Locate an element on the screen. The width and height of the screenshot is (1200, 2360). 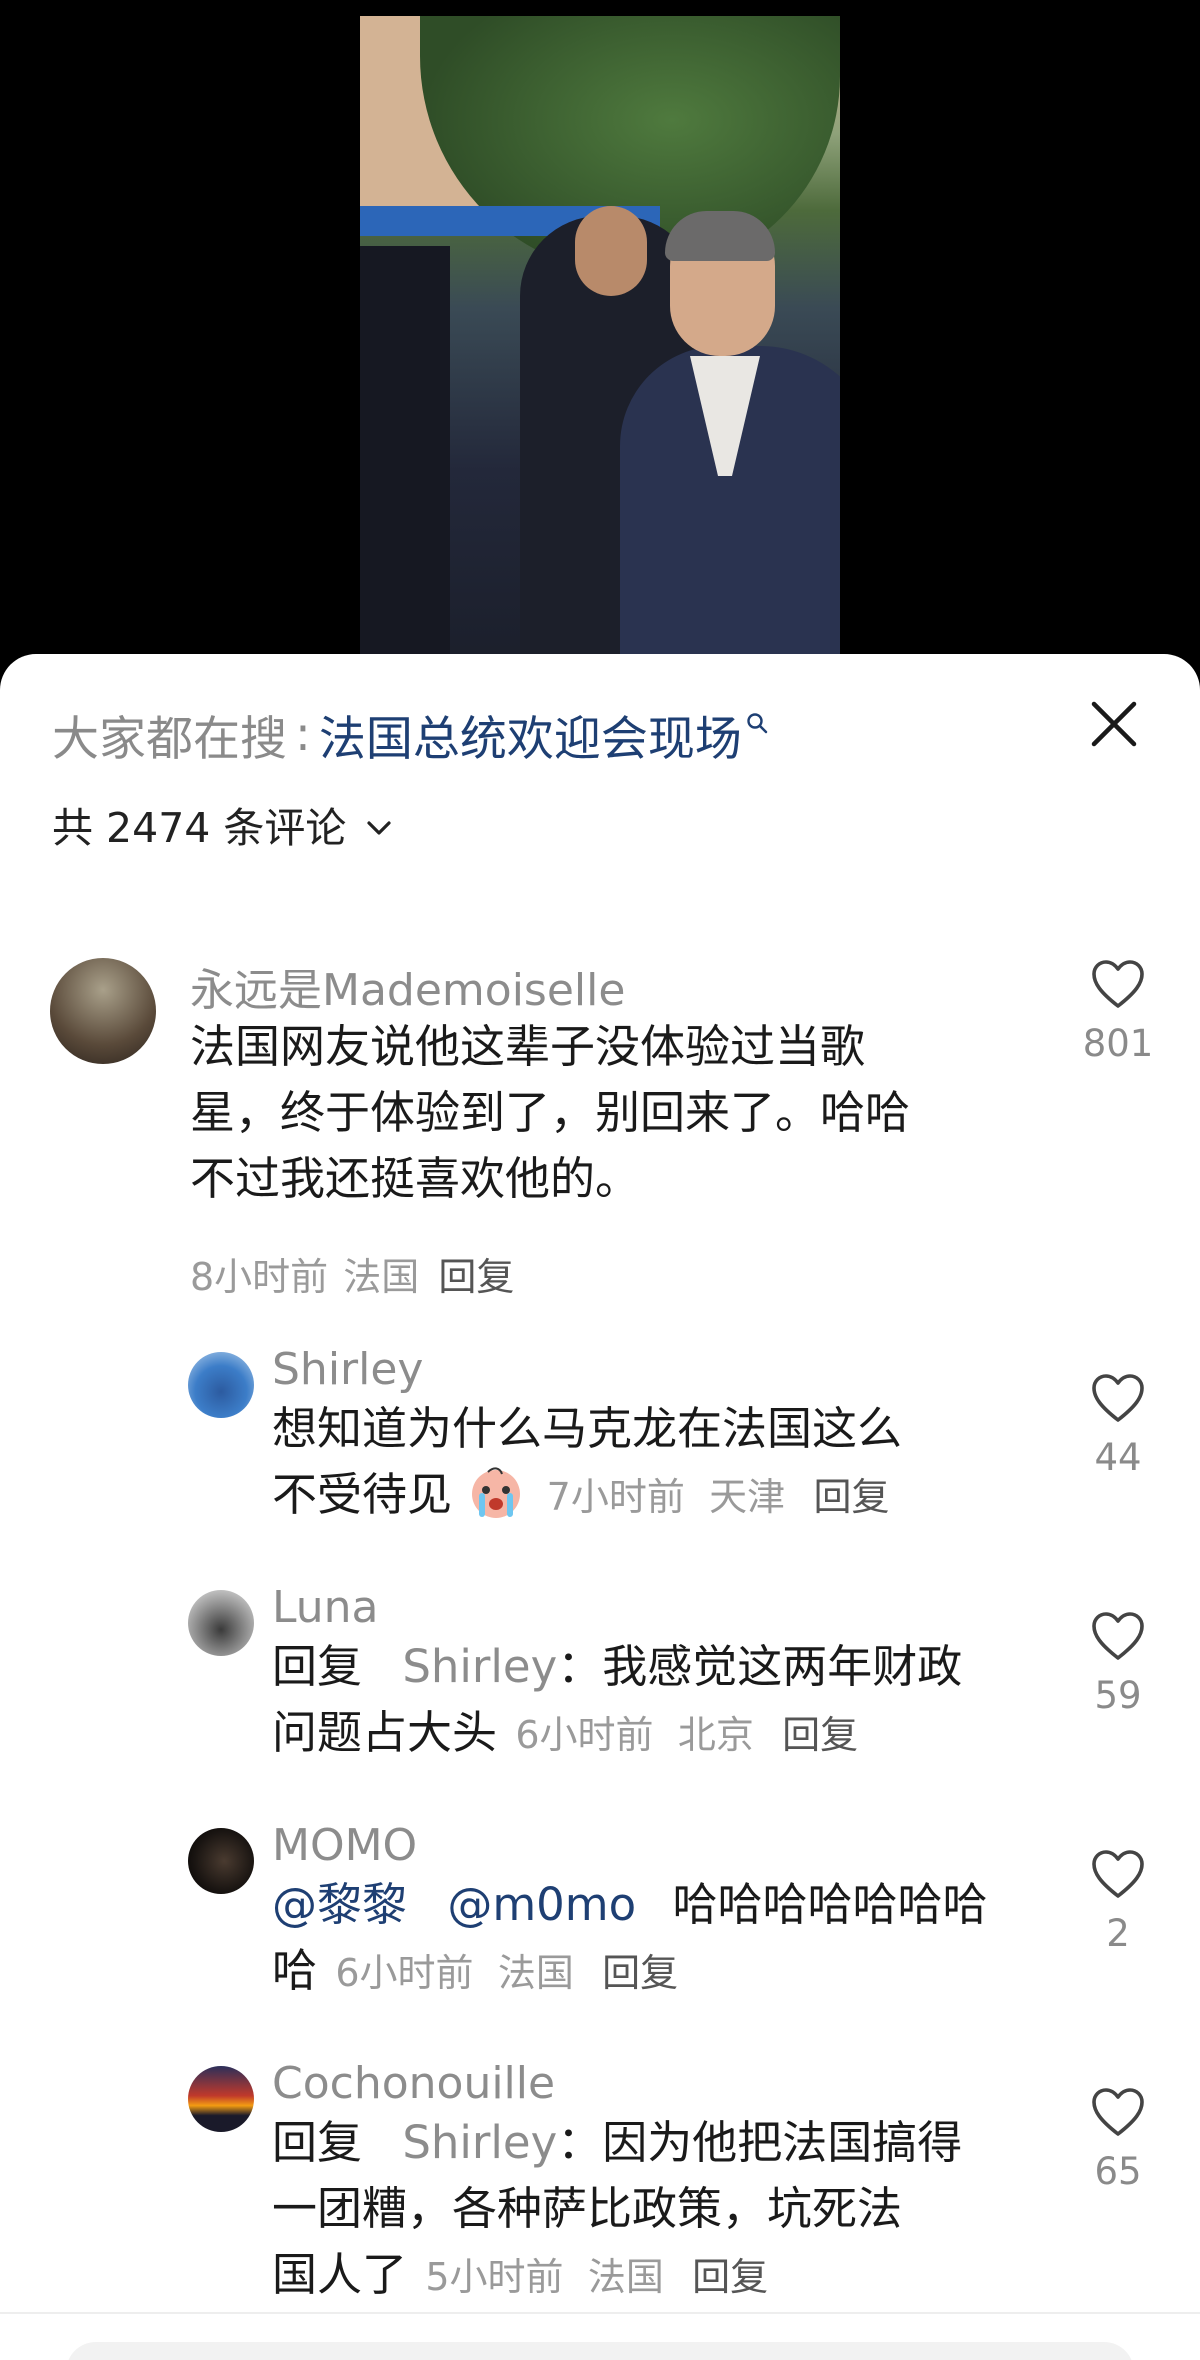
comment-text-line: 回复 Shirley：因为他把法国搞得 is located at coordinates (652, 2143).